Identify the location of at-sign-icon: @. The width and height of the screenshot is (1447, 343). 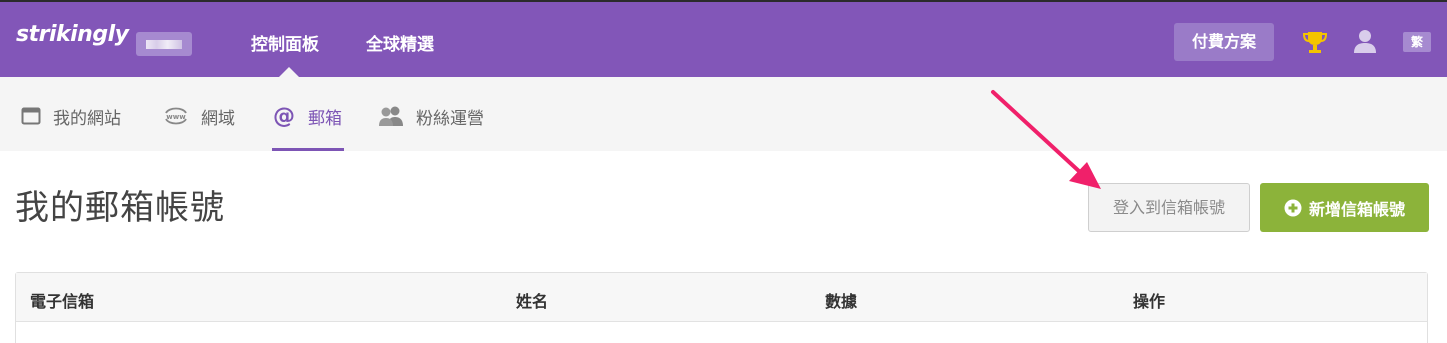
(284, 116).